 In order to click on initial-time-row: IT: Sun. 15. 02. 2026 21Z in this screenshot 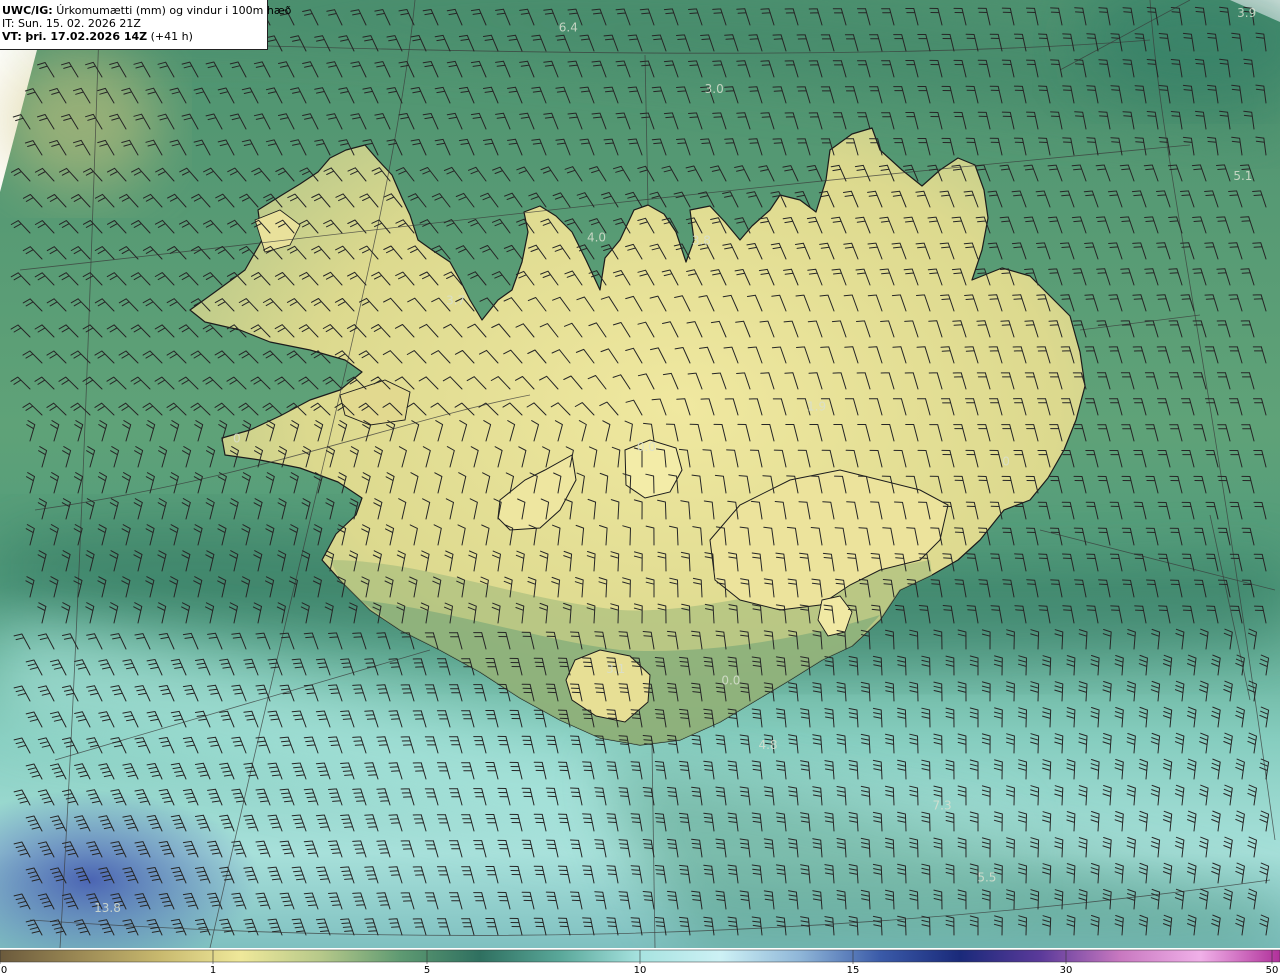, I will do `click(134, 23)`.